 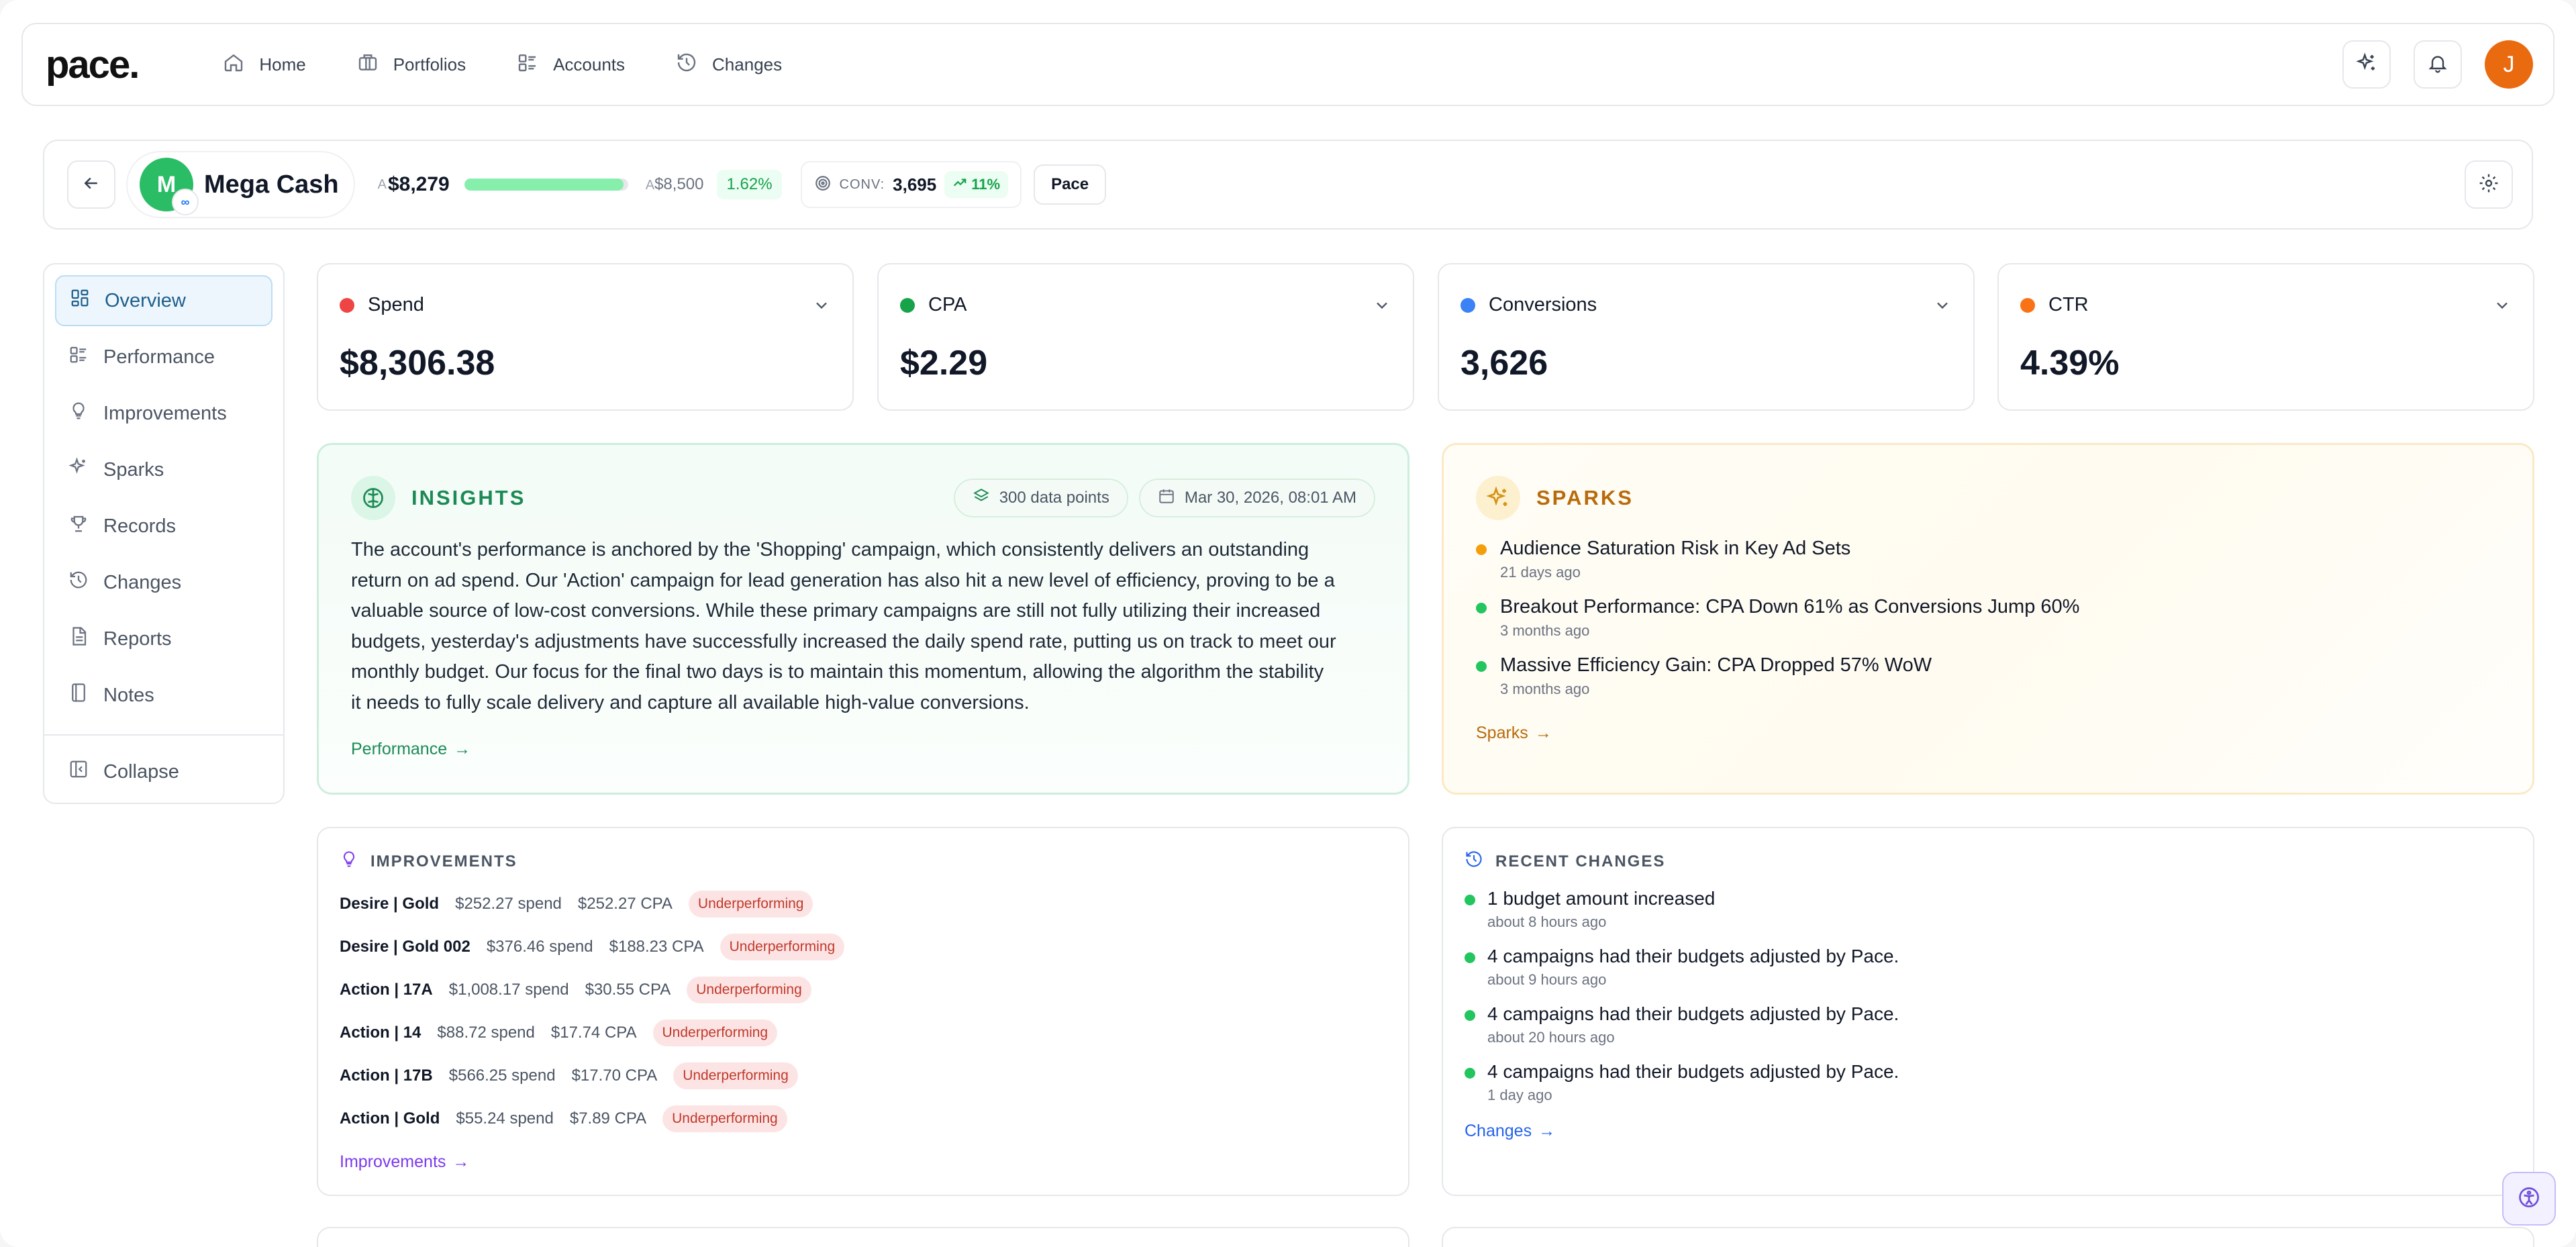 I want to click on nav-changes: Changes, so click(x=728, y=64).